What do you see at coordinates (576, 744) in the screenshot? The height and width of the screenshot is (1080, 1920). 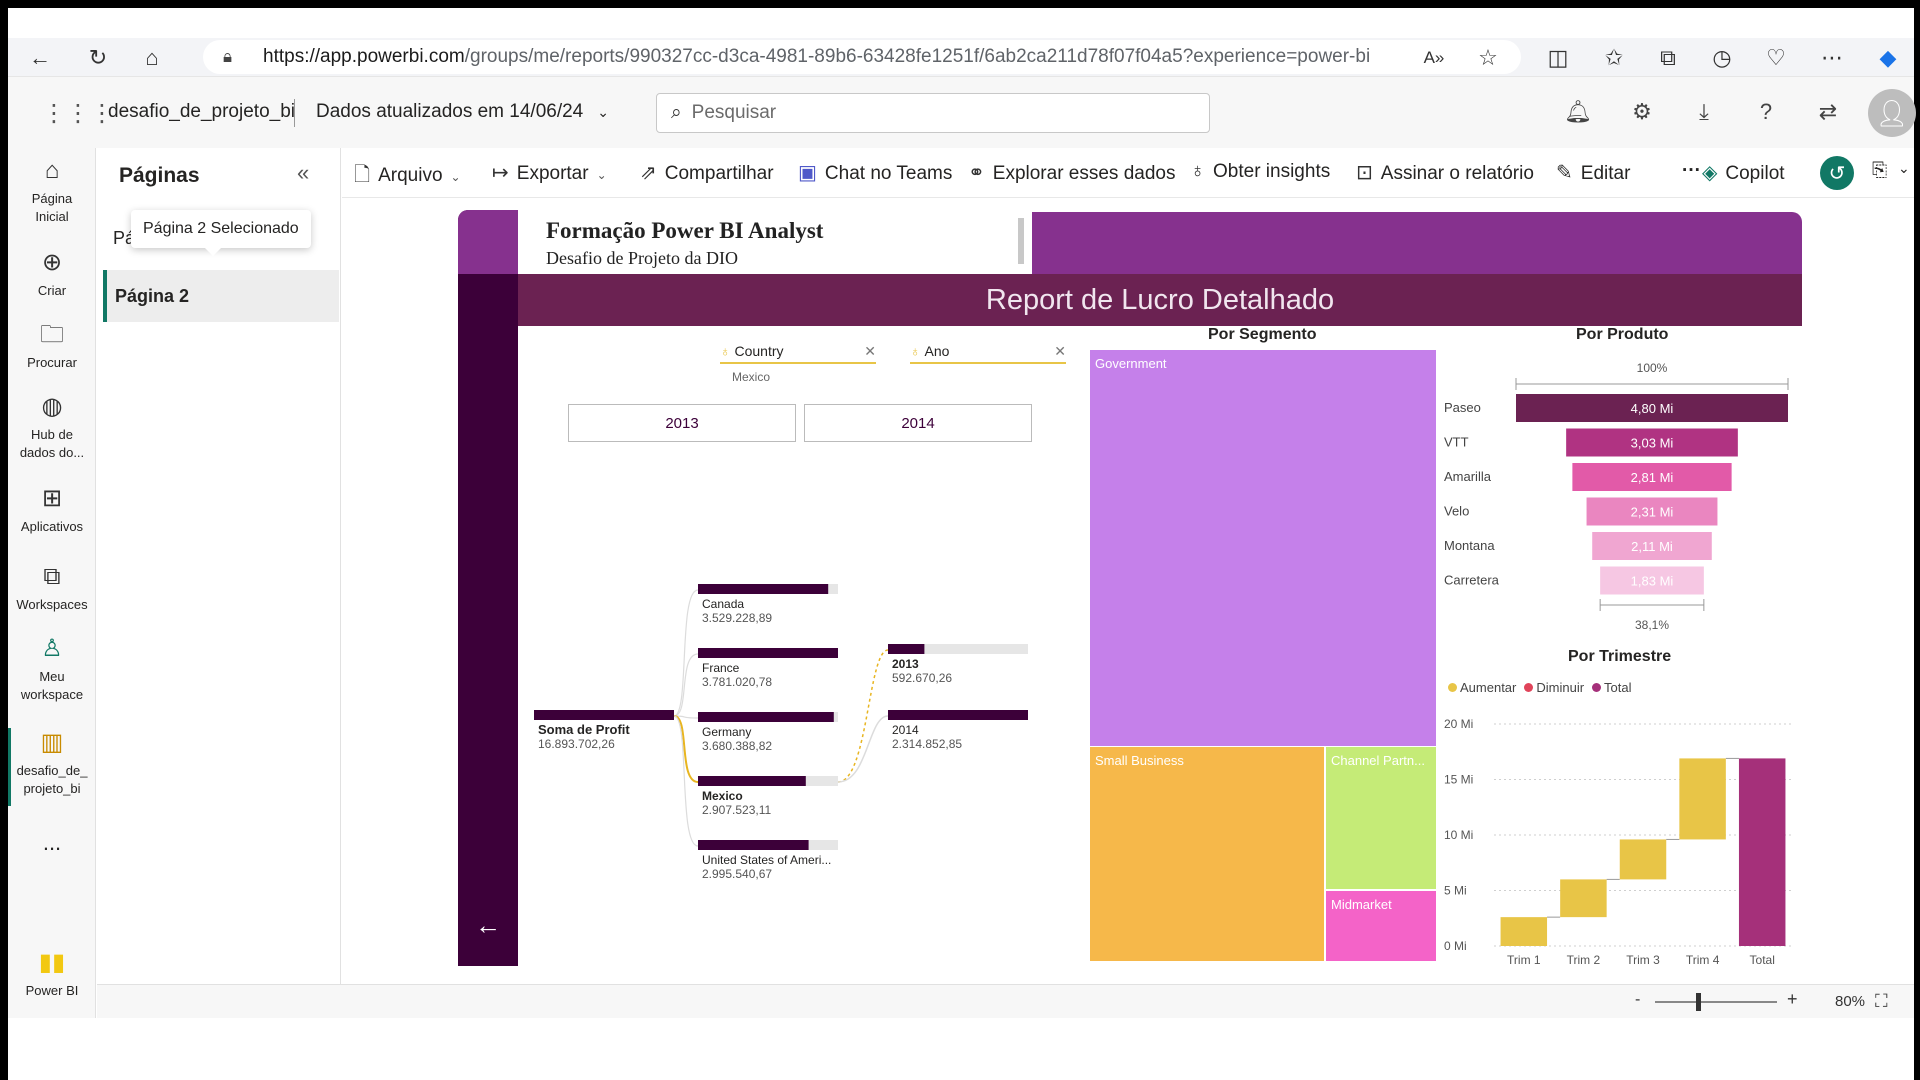 I see `root-value: 16.893.702,26` at bounding box center [576, 744].